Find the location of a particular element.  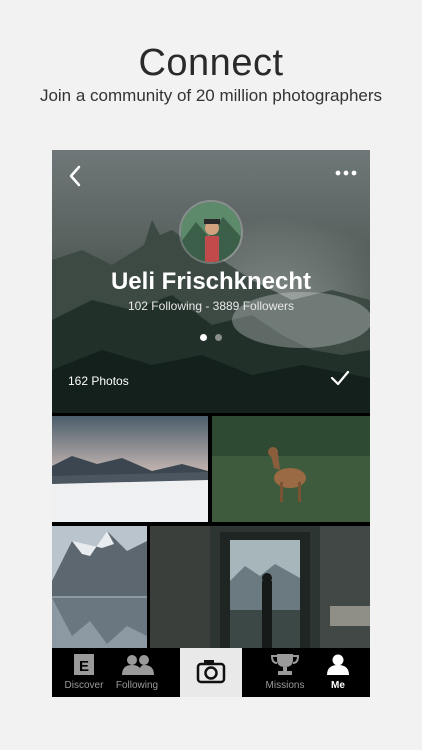

tab-discover-label: Discover is located at coordinates (84, 685).